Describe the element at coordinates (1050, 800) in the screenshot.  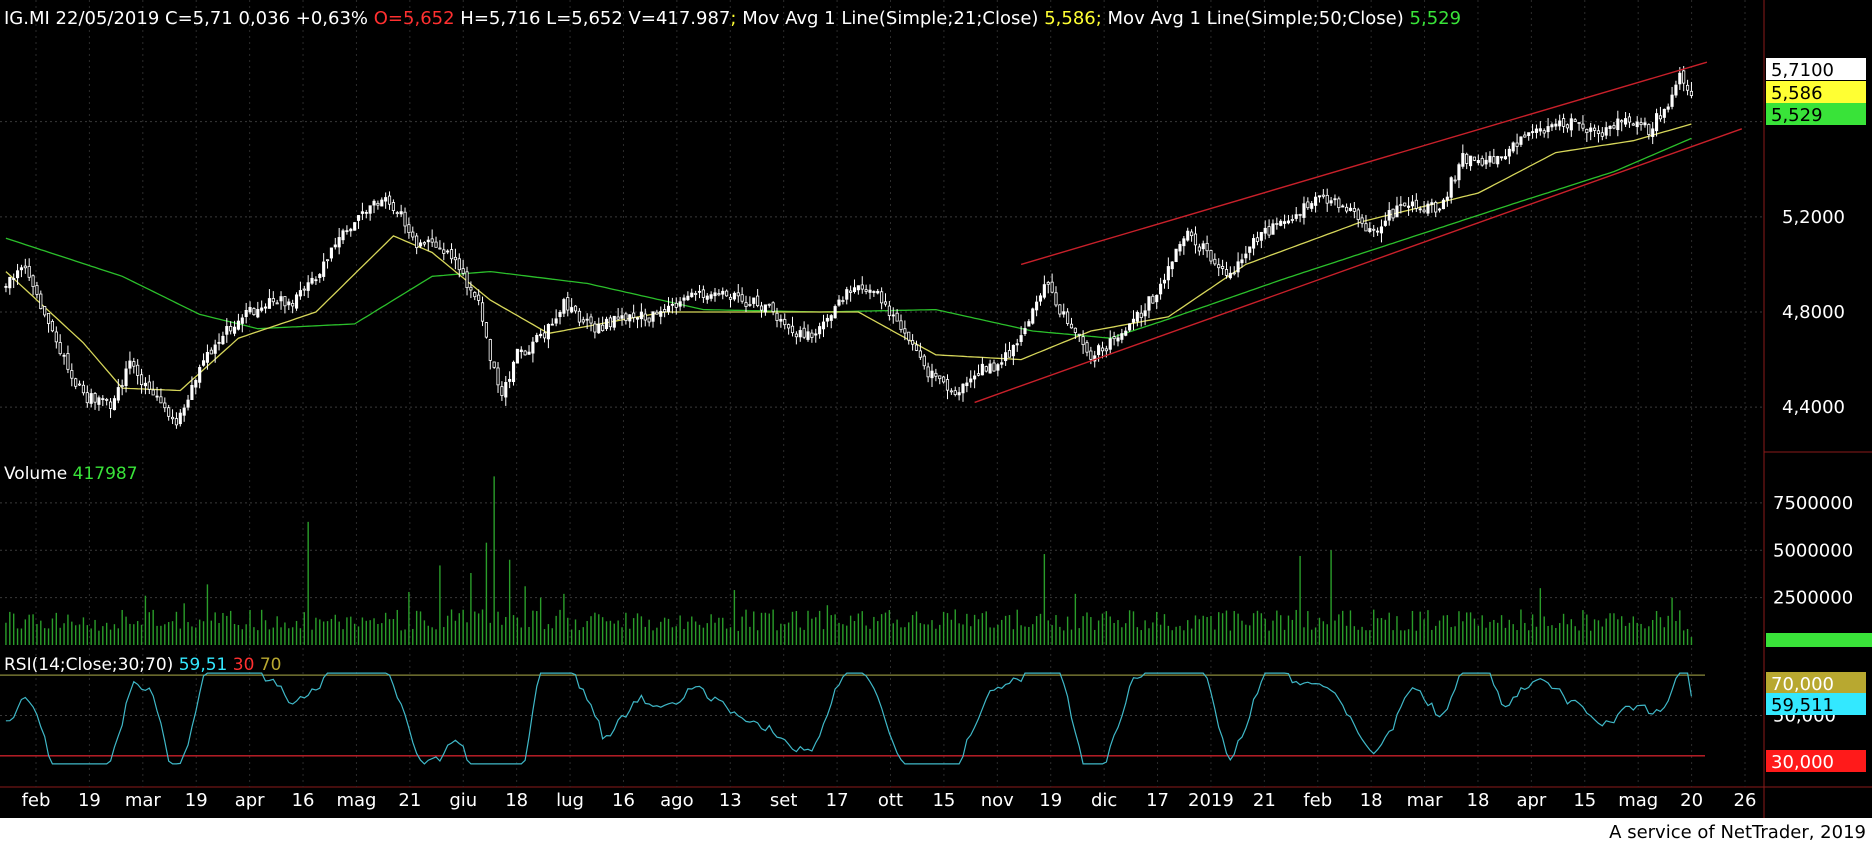
I see `date-tick-label: 19` at that location.